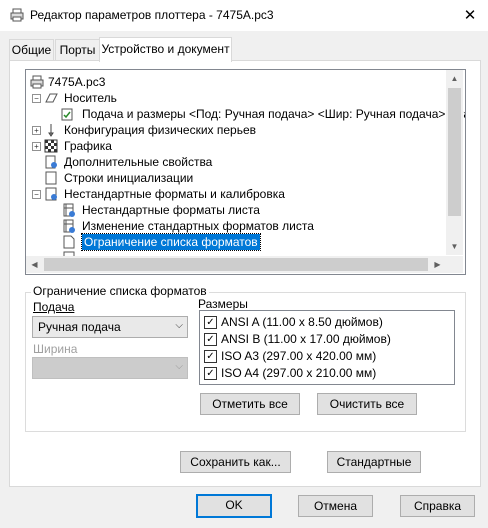 The image size is (488, 528). What do you see at coordinates (31, 49) in the screenshot?
I see `tab-general: Общие` at bounding box center [31, 49].